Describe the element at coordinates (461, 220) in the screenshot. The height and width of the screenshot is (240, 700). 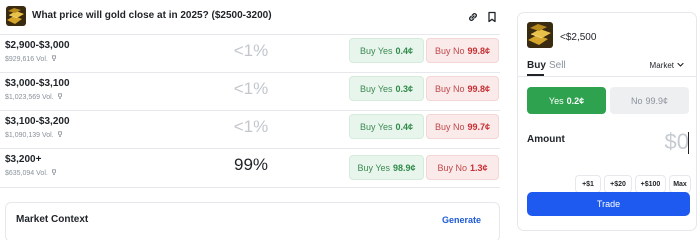
I see `generate-button: Generate` at that location.